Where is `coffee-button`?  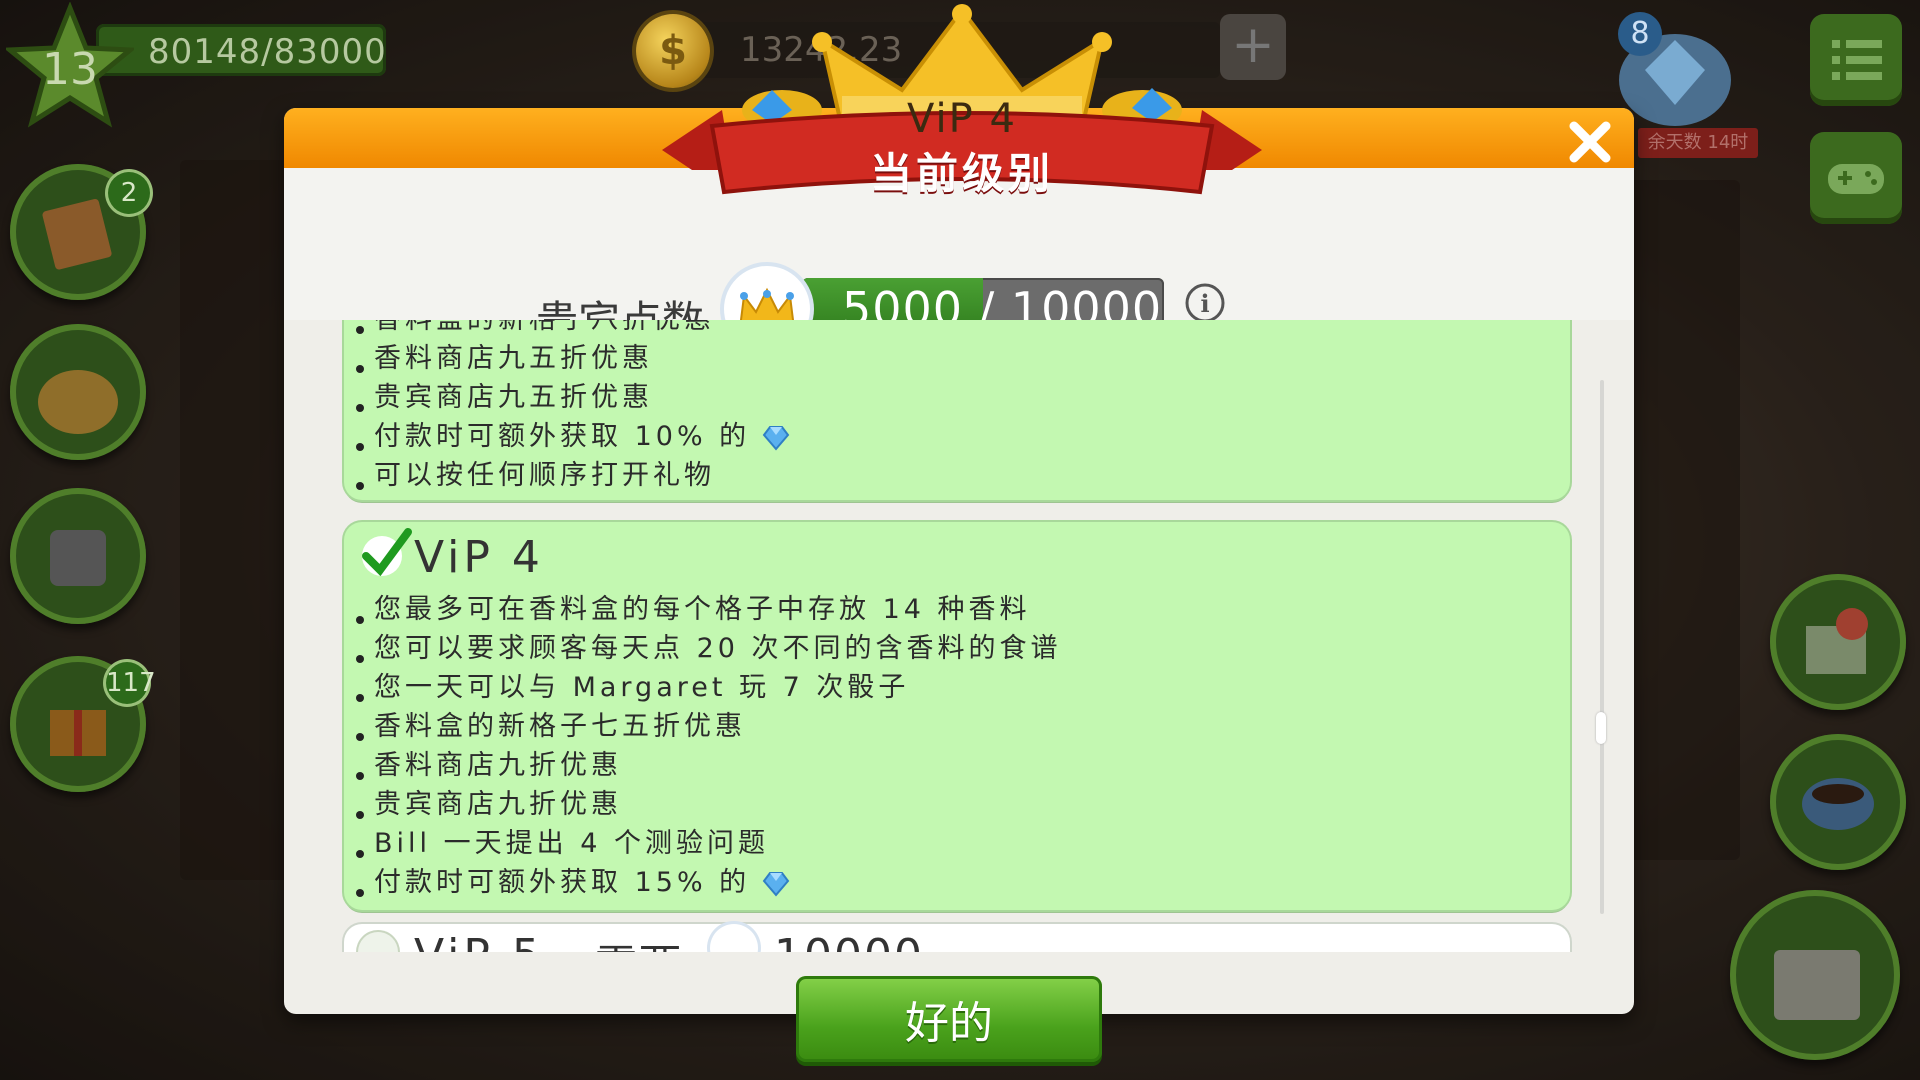 coffee-button is located at coordinates (1838, 802).